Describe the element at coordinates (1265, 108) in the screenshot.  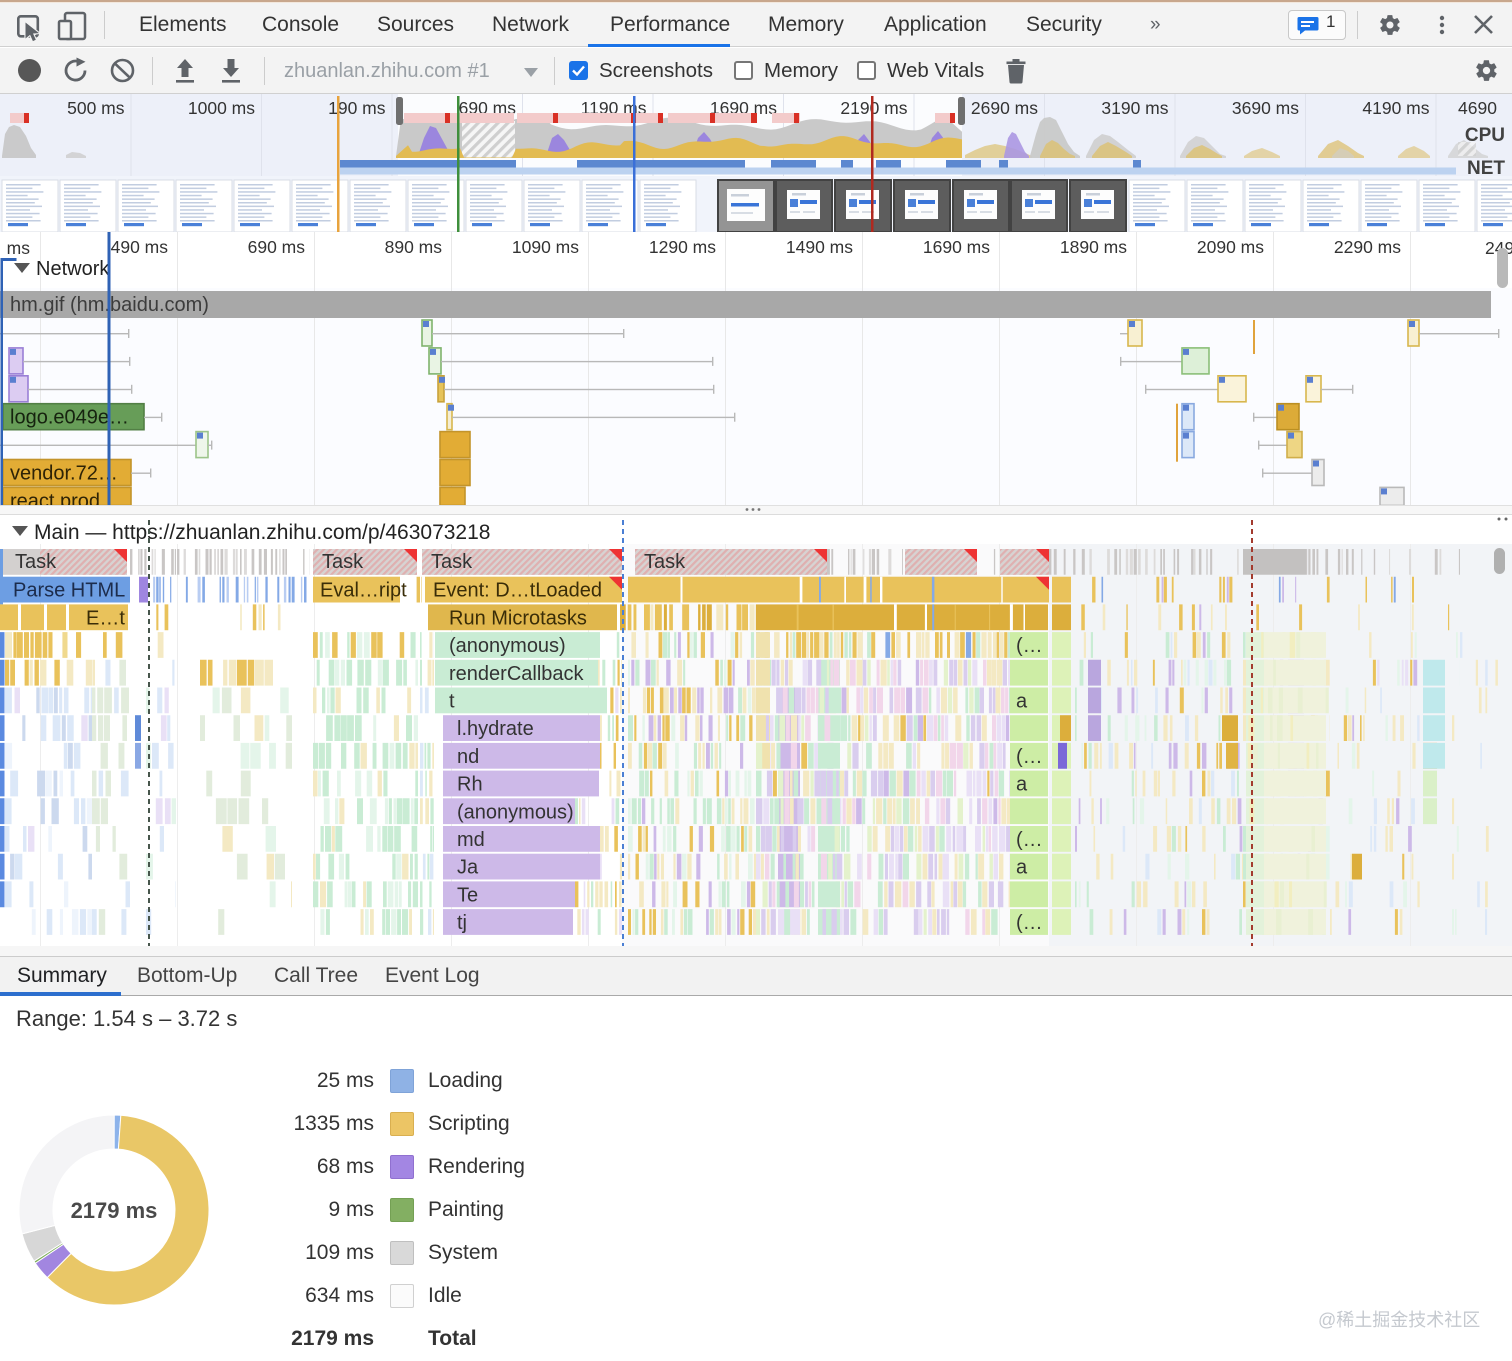
I see `svg-text: 3690 ms` at that location.